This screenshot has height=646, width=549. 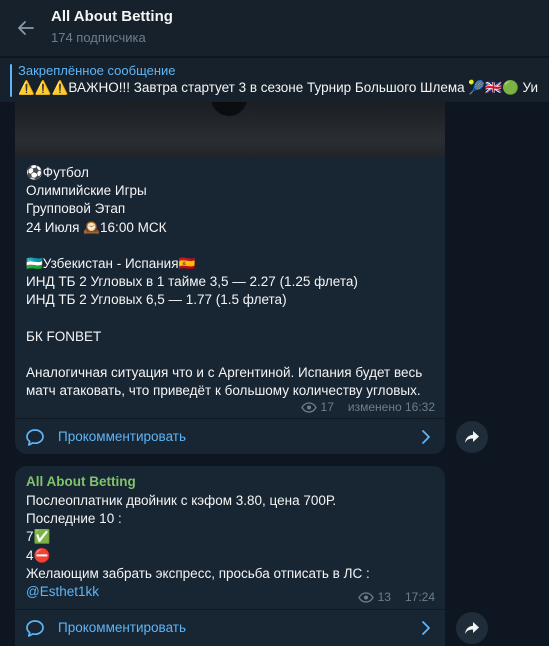 What do you see at coordinates (97, 70) in the screenshot?
I see `pinned-label: Закреплённое сообщение` at bounding box center [97, 70].